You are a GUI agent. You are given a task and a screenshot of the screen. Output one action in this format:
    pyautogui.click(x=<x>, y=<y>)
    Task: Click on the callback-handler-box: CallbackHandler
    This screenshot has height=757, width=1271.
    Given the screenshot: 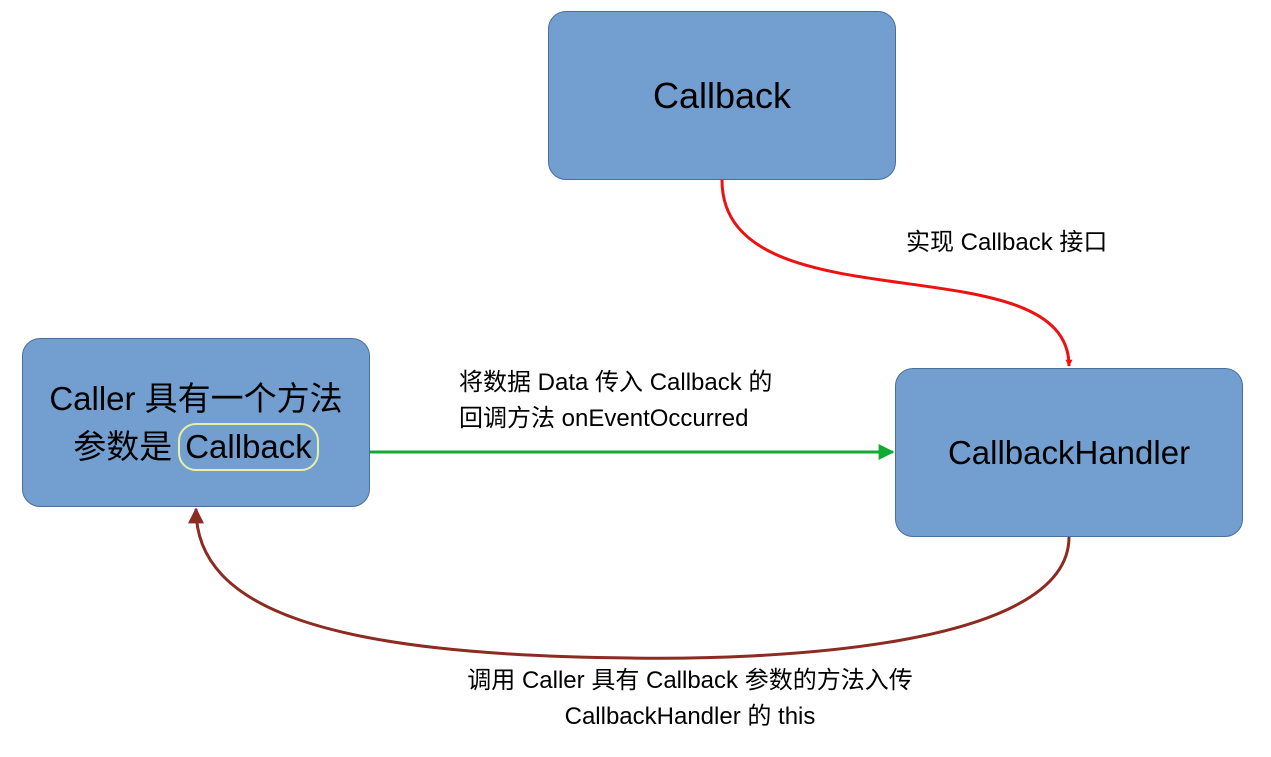 What is the action you would take?
    pyautogui.click(x=1069, y=452)
    